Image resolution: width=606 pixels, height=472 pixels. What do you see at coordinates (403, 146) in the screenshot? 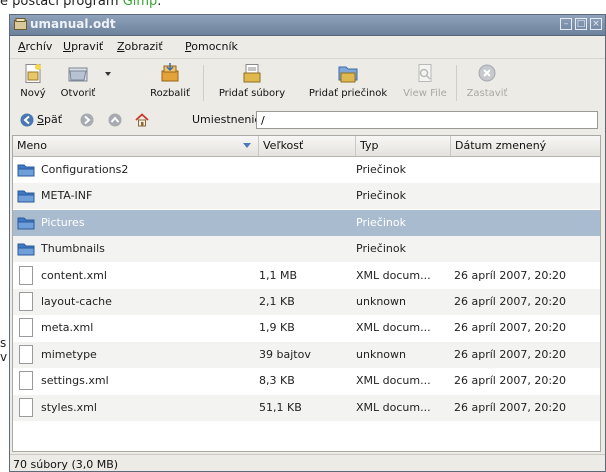
I see `column-type-header: Typ` at bounding box center [403, 146].